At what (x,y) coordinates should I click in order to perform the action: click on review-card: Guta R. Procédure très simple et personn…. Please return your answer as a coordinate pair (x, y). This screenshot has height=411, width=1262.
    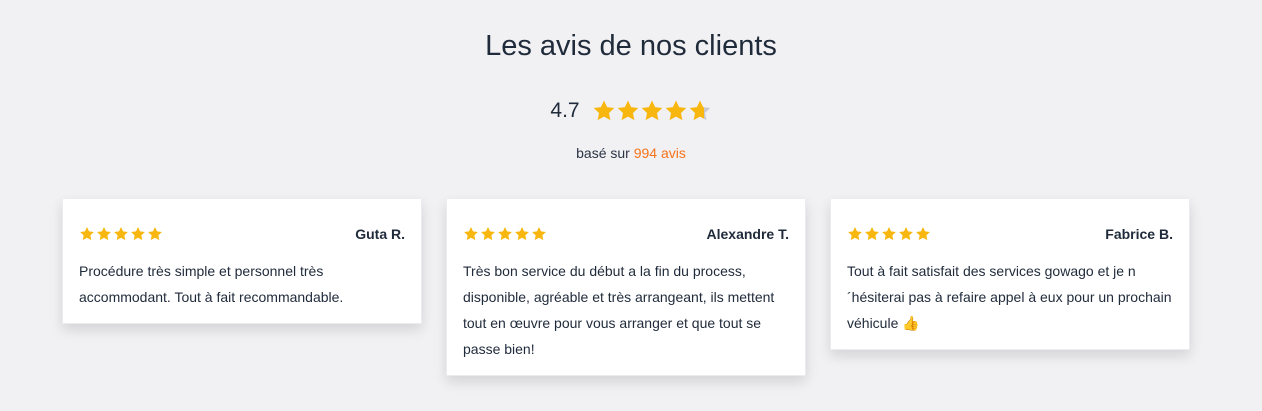
    Looking at the image, I should click on (242, 261).